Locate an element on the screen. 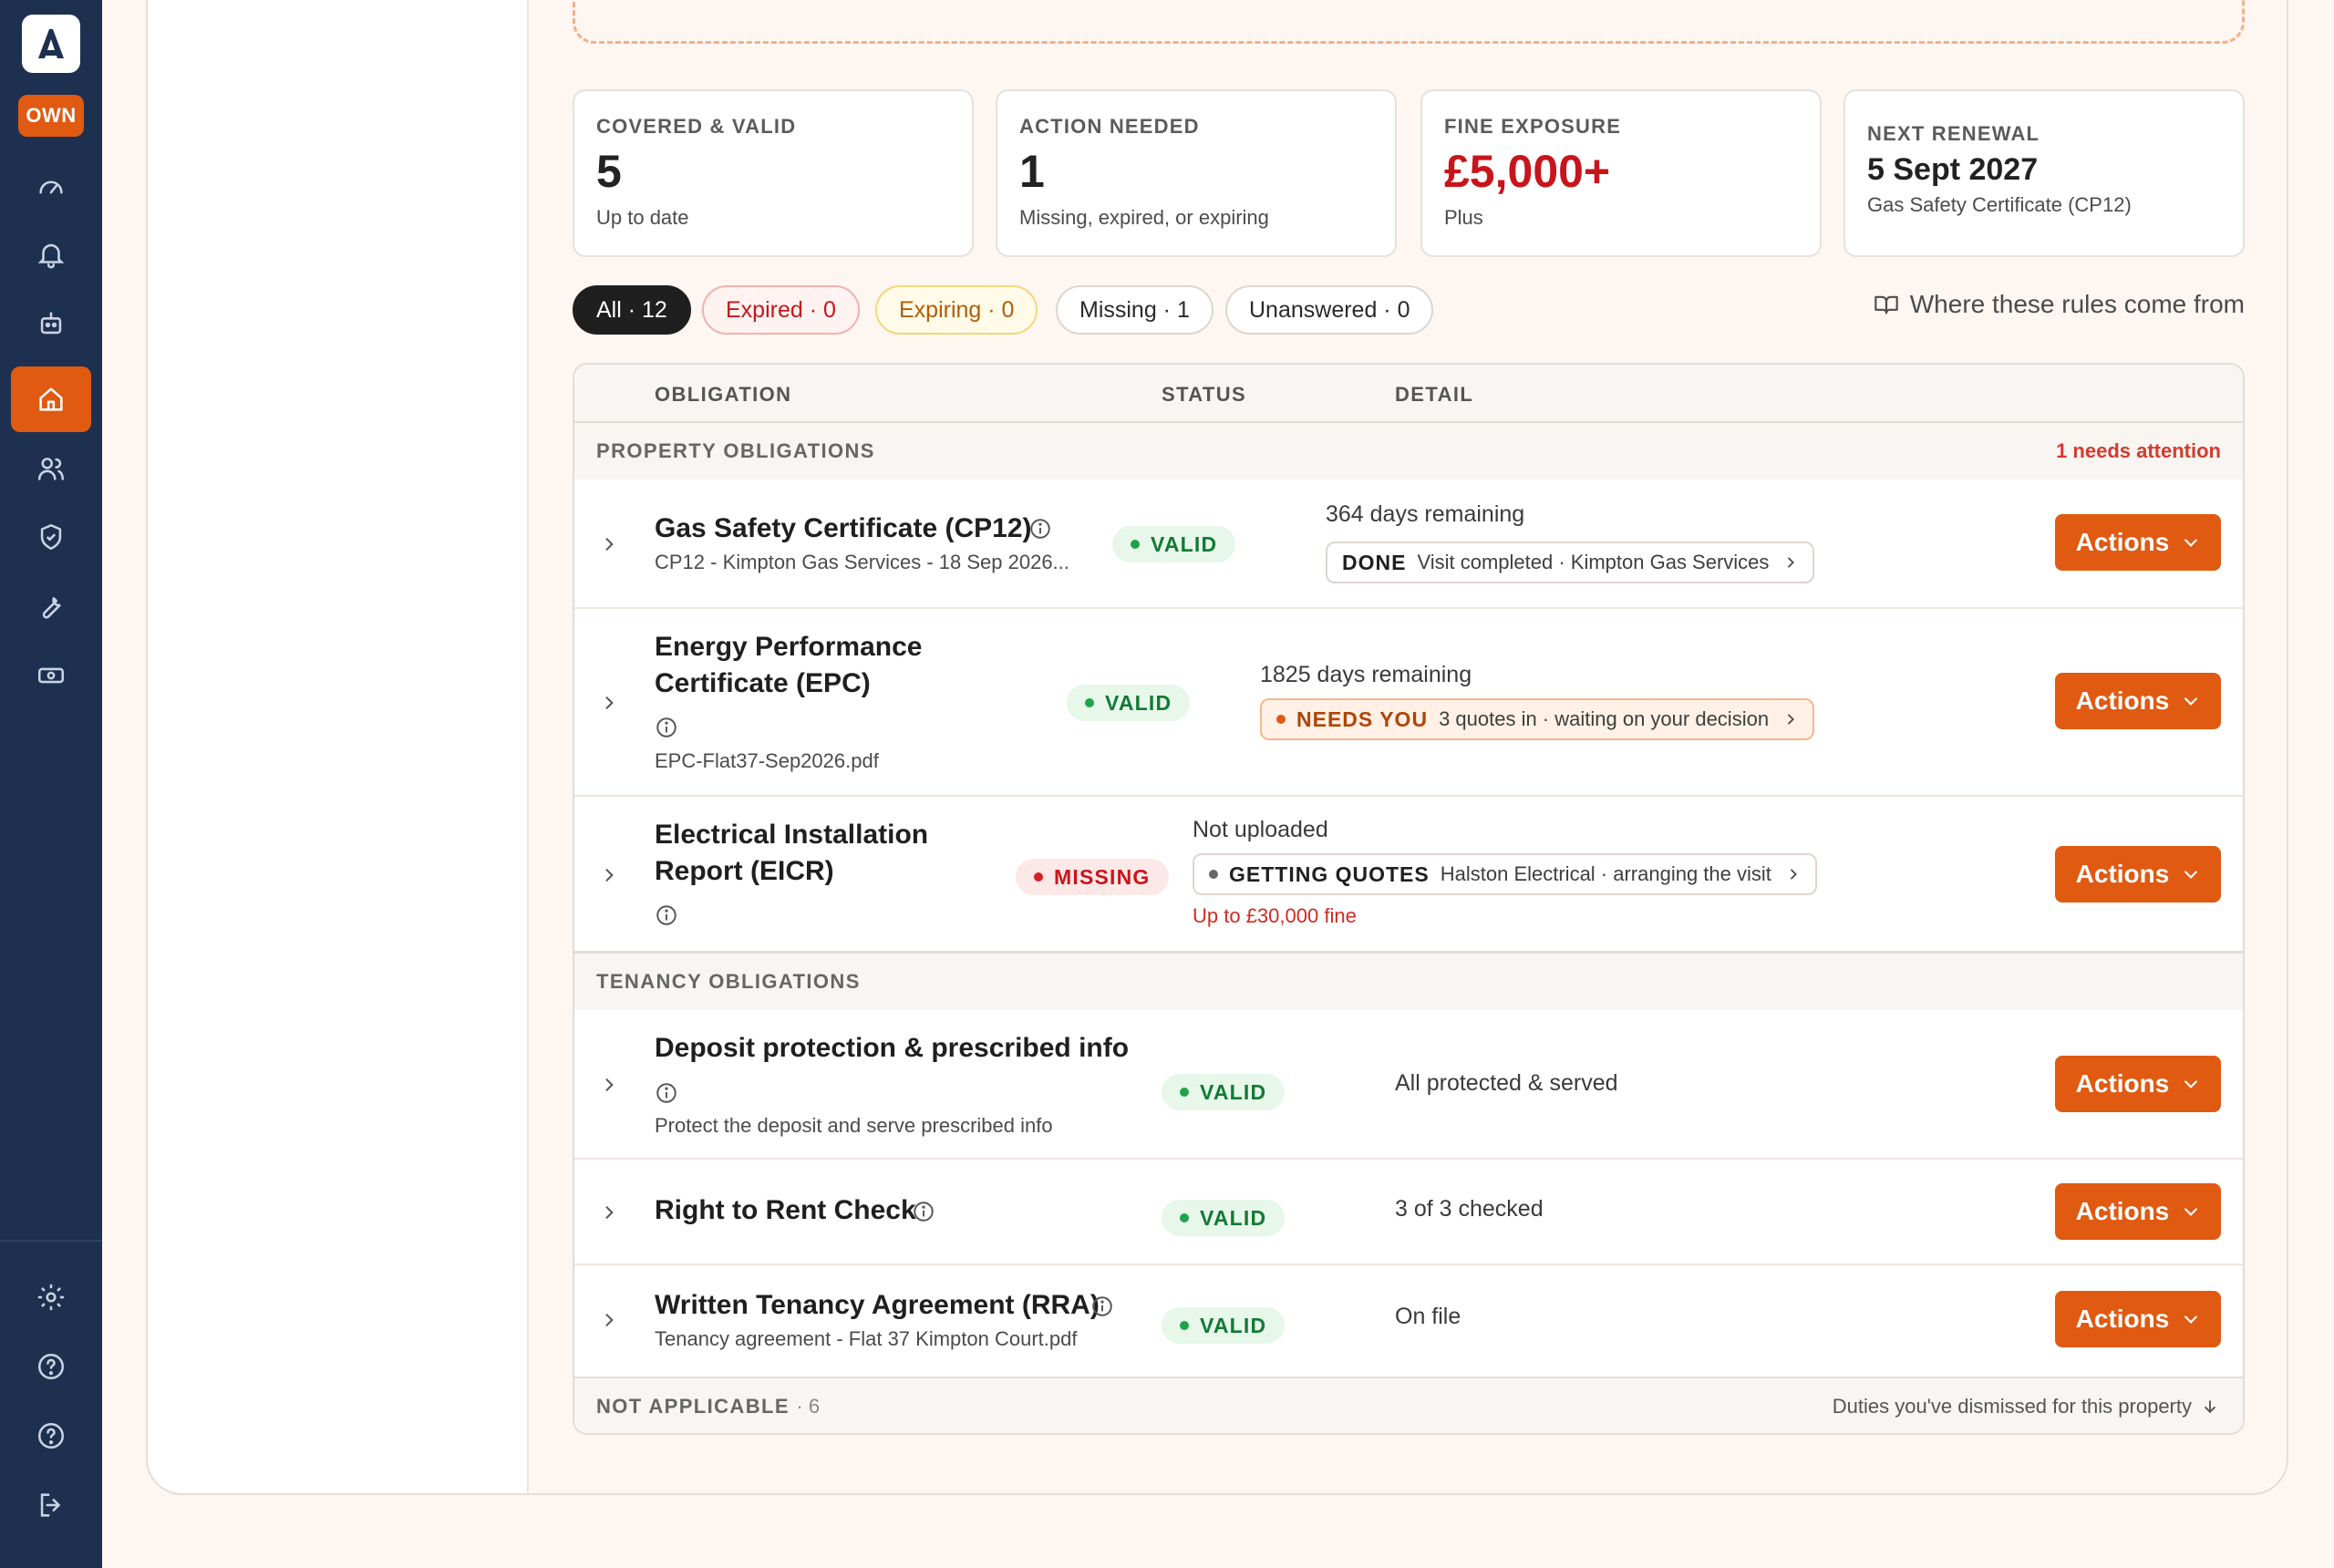 The width and height of the screenshot is (2334, 1568). detail-text: 364 days remaining is located at coordinates (1425, 514).